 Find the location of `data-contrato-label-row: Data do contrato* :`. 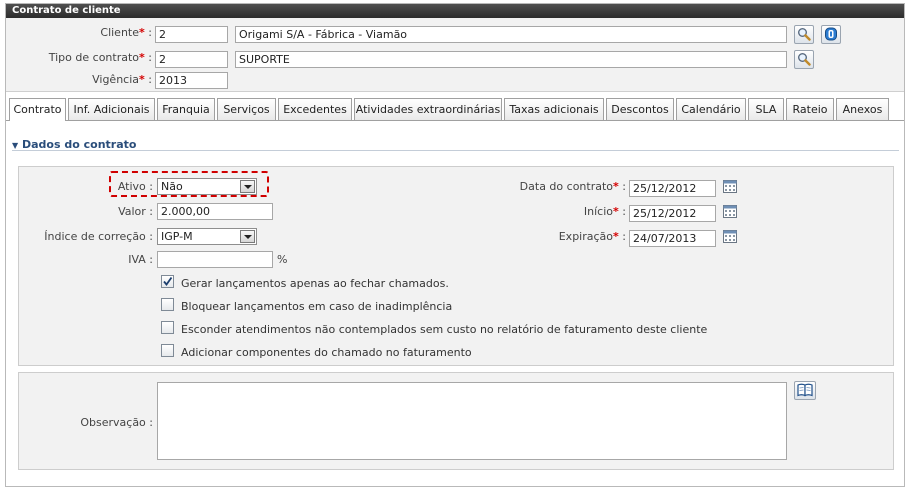

data-contrato-label-row: Data do contrato* : is located at coordinates (563, 186).